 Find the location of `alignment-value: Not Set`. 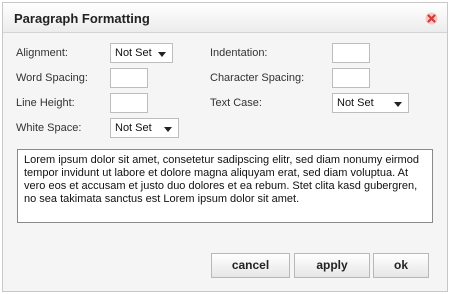

alignment-value: Not Set is located at coordinates (133, 53).